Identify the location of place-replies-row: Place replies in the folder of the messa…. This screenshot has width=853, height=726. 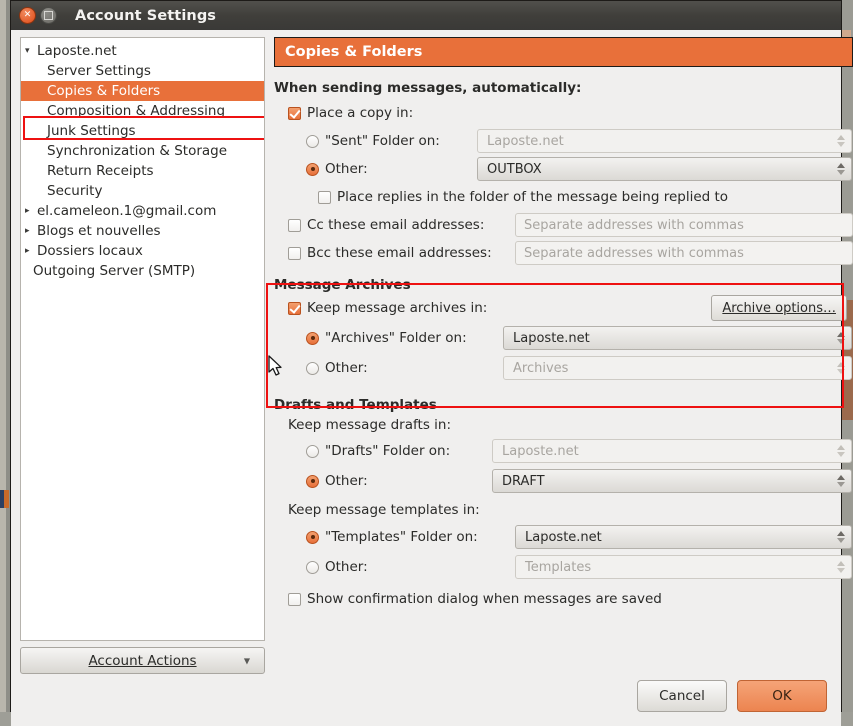
(563, 197).